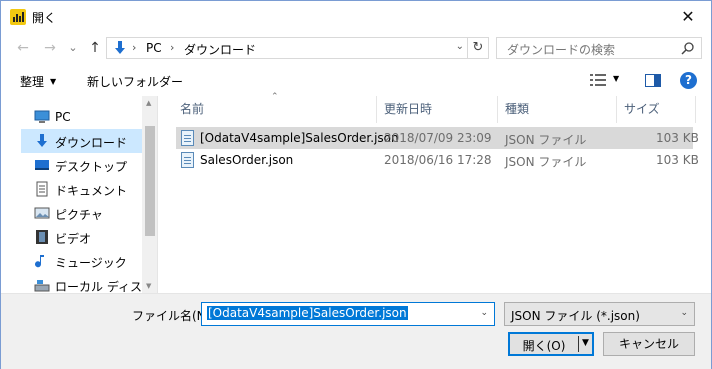 The image size is (712, 369). What do you see at coordinates (154, 48) in the screenshot?
I see `breadcrumb-pc: PC` at bounding box center [154, 48].